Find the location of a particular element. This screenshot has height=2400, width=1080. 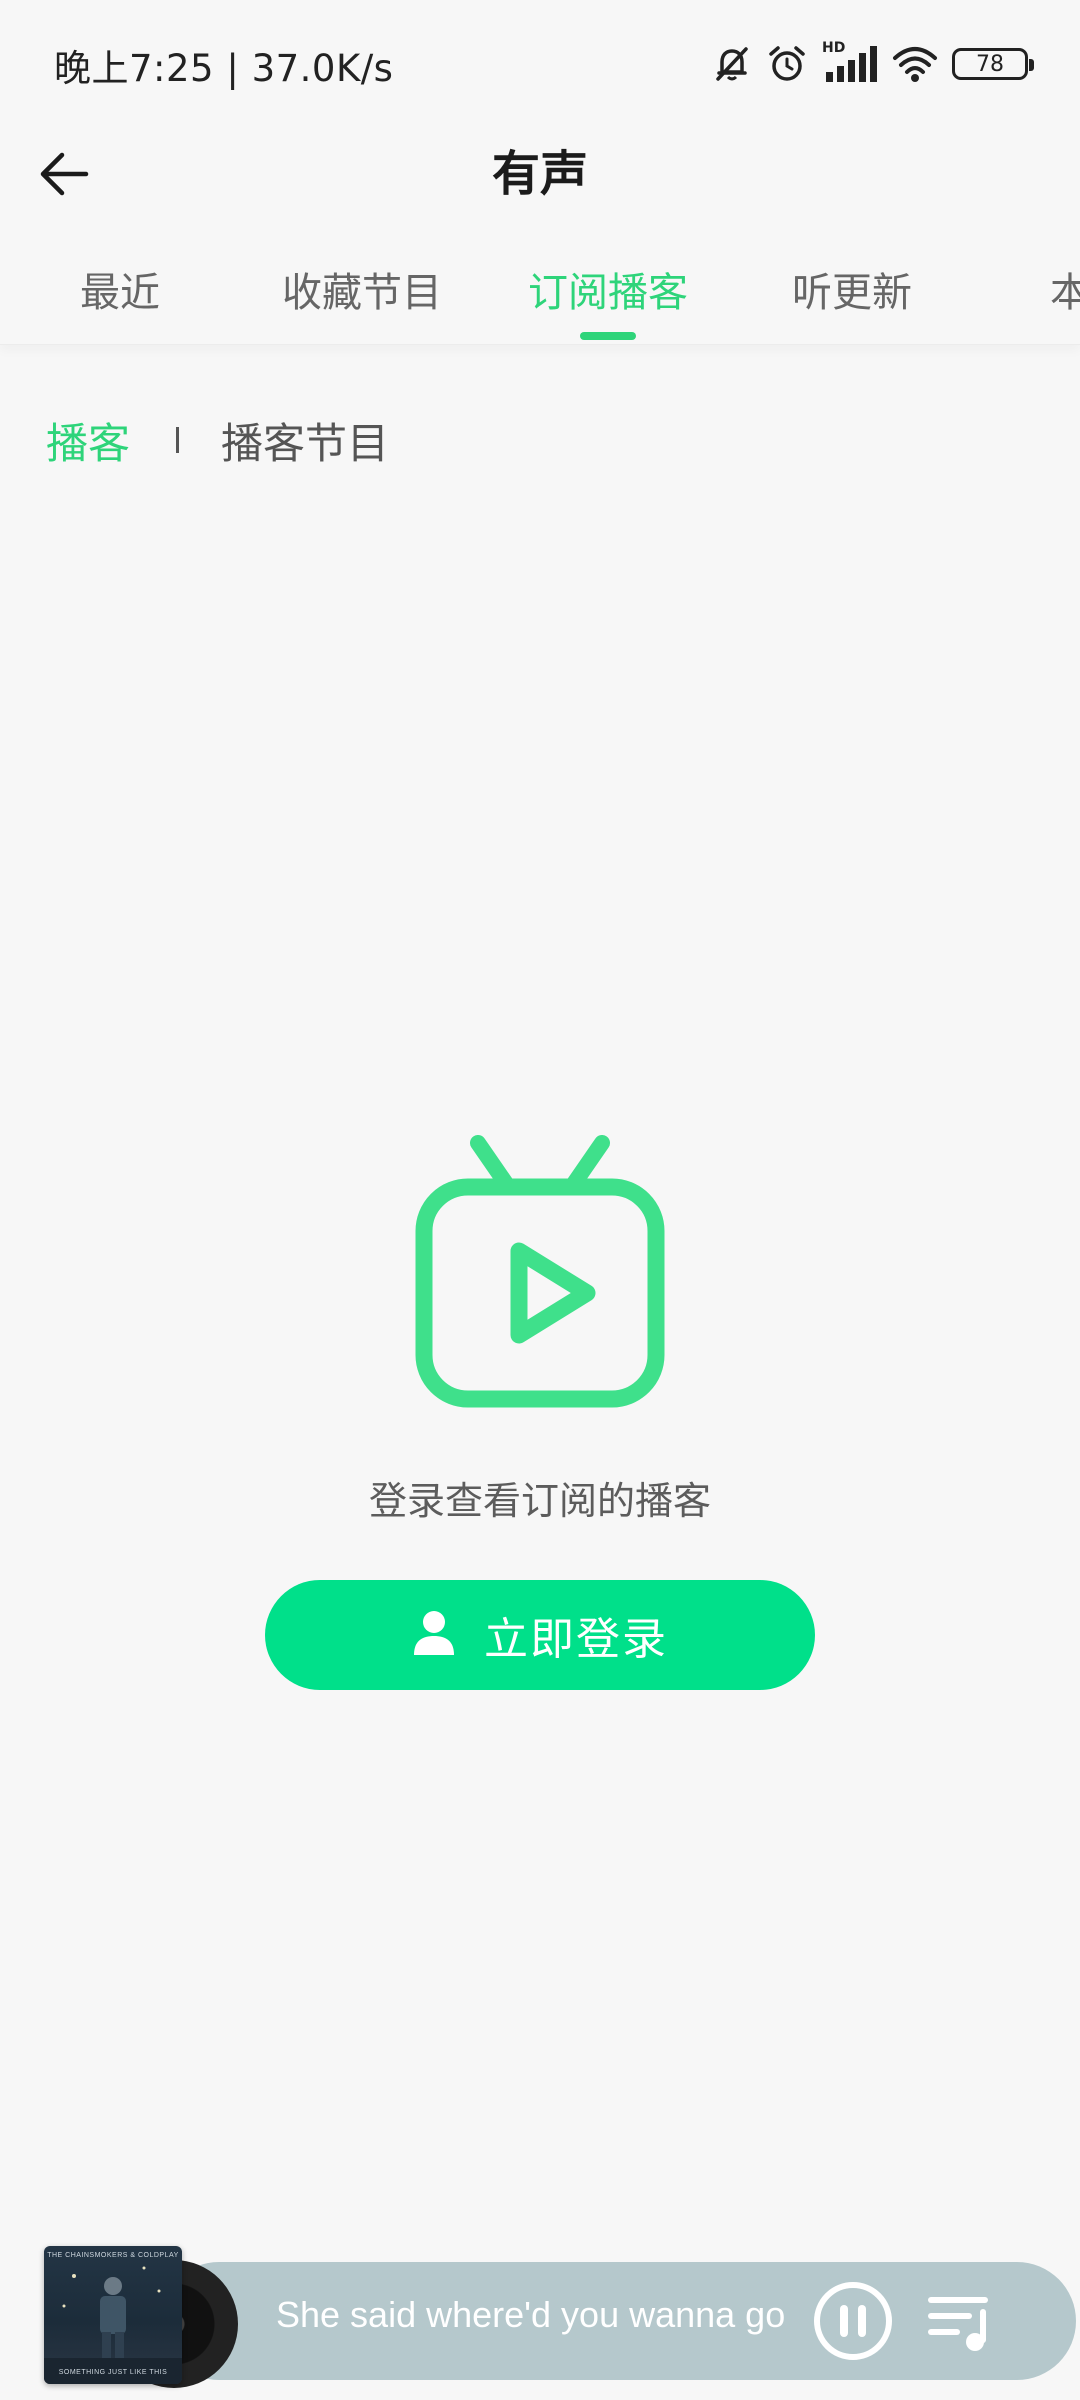

alarm-icon is located at coordinates (787, 64).